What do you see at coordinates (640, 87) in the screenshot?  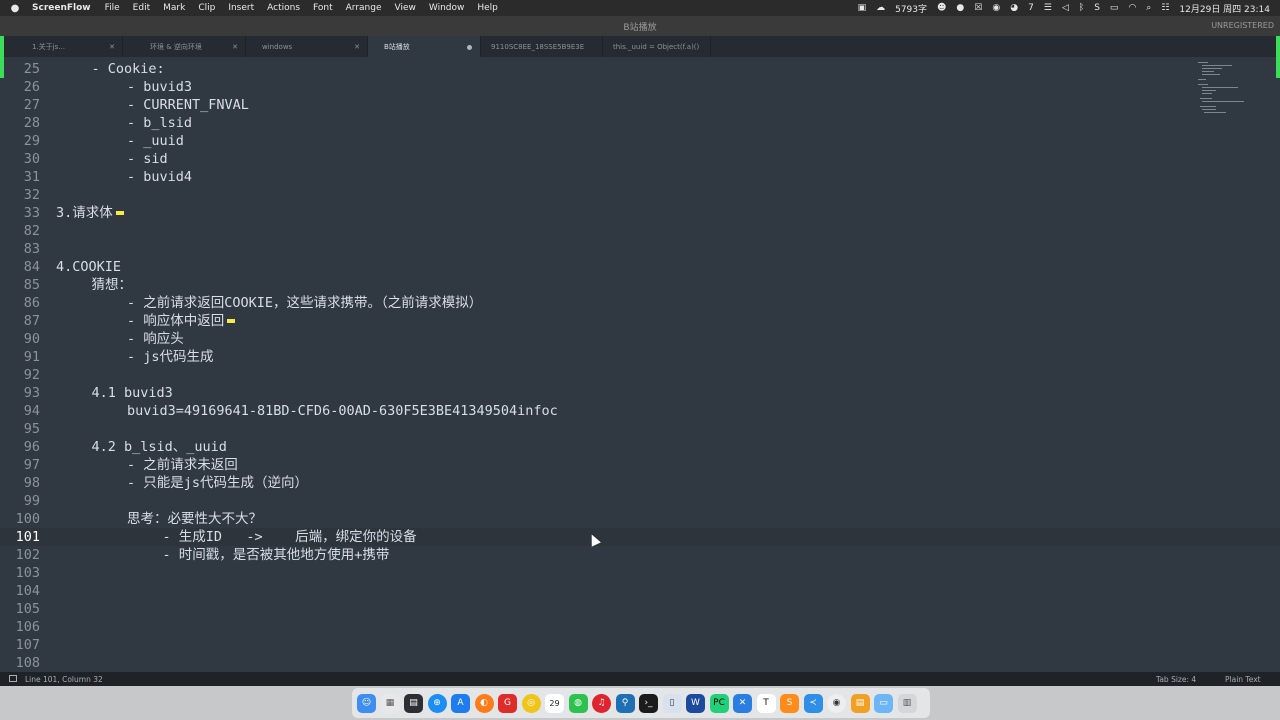 I see `editor-line: 26 - buvid3` at bounding box center [640, 87].